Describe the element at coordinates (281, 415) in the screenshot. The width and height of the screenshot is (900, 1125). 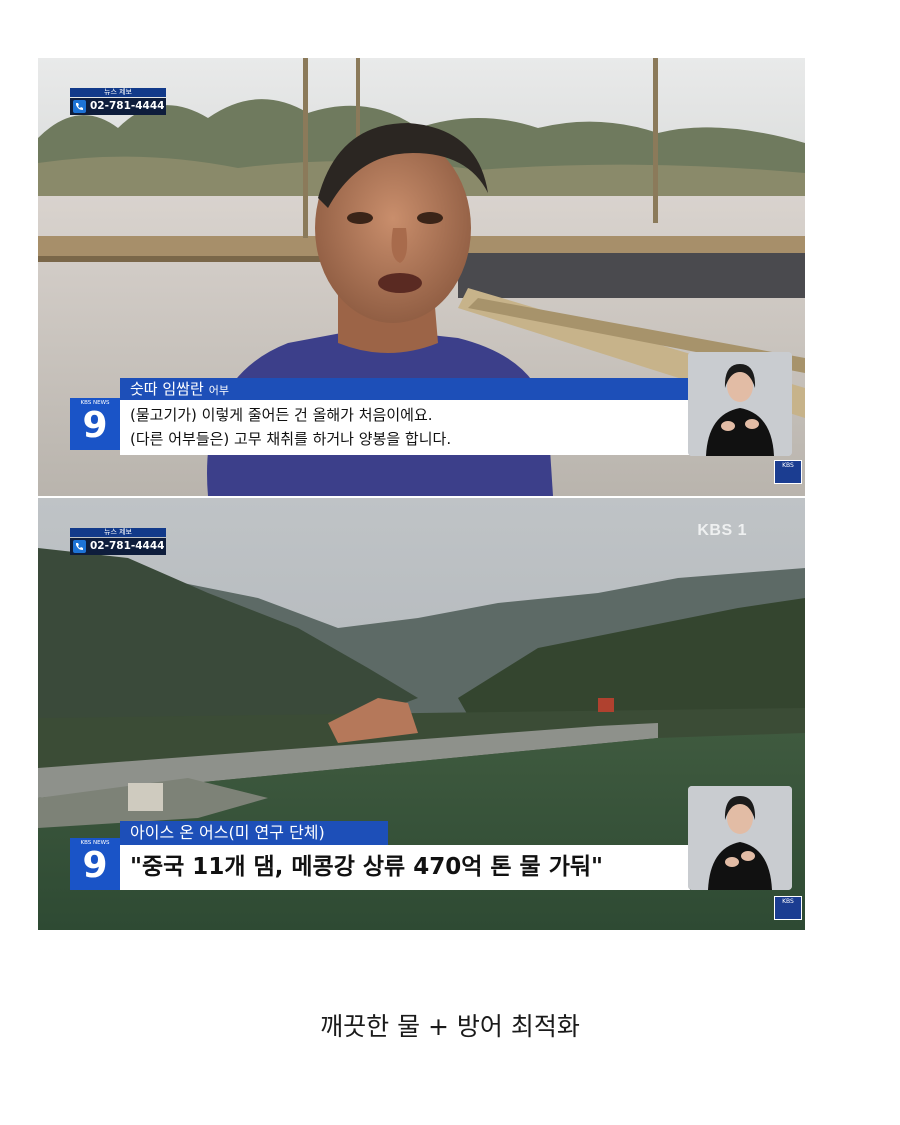
I see `subtitle-line-1: (물고기가) 이렇게 줄어든 건 올해가 처음이에요.` at that location.